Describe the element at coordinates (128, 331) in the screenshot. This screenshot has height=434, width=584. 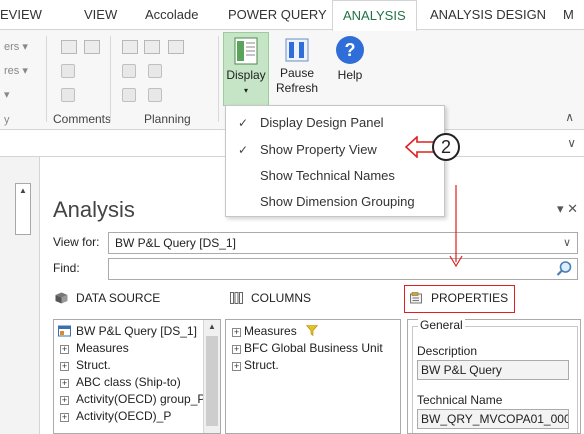
I see `tree-item-root: BW P&L Query [DS_1]` at that location.